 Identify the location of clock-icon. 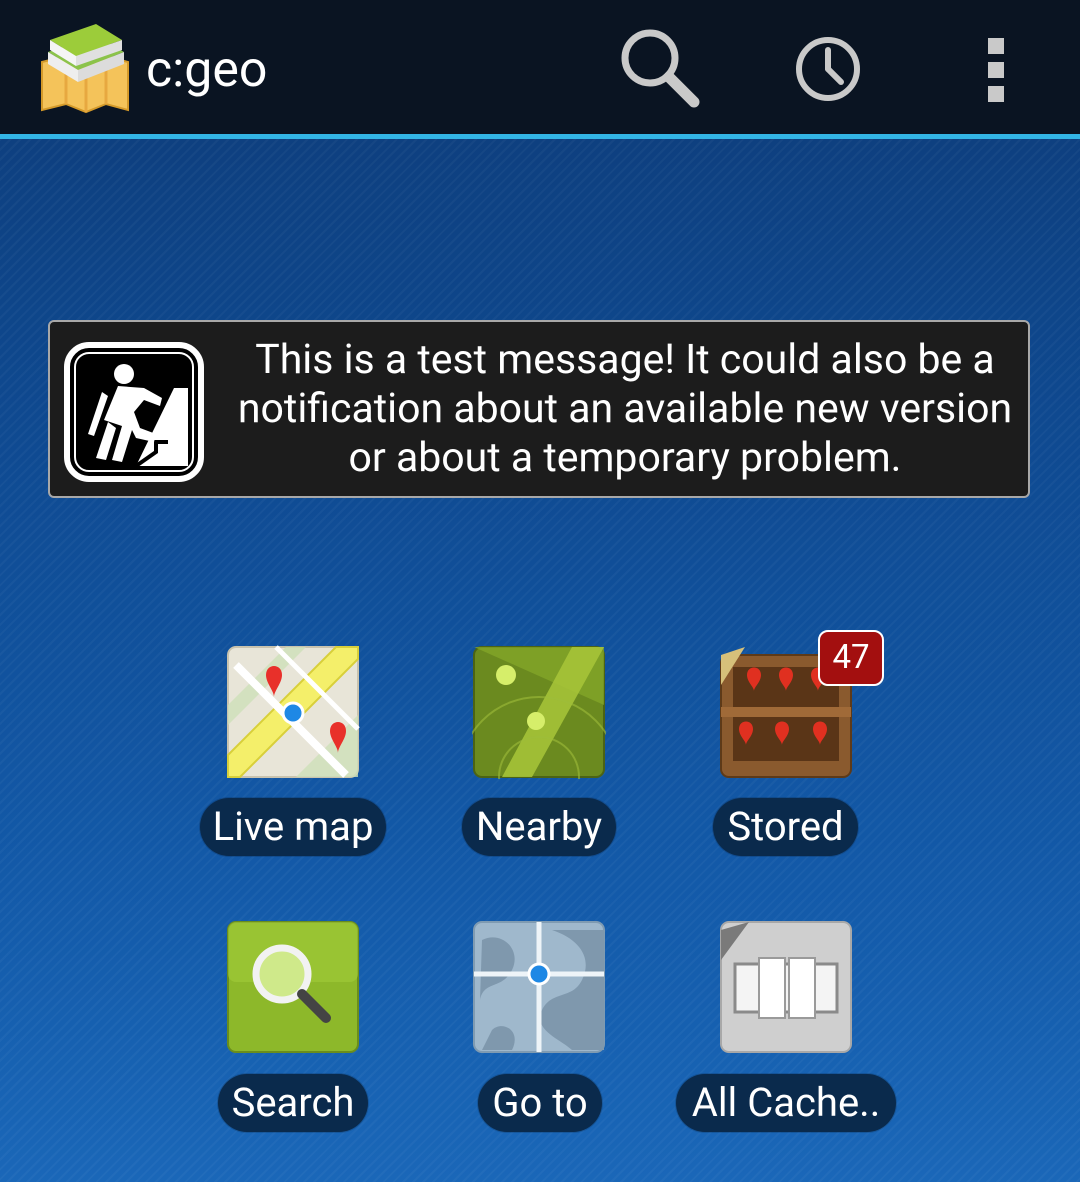
(828, 70).